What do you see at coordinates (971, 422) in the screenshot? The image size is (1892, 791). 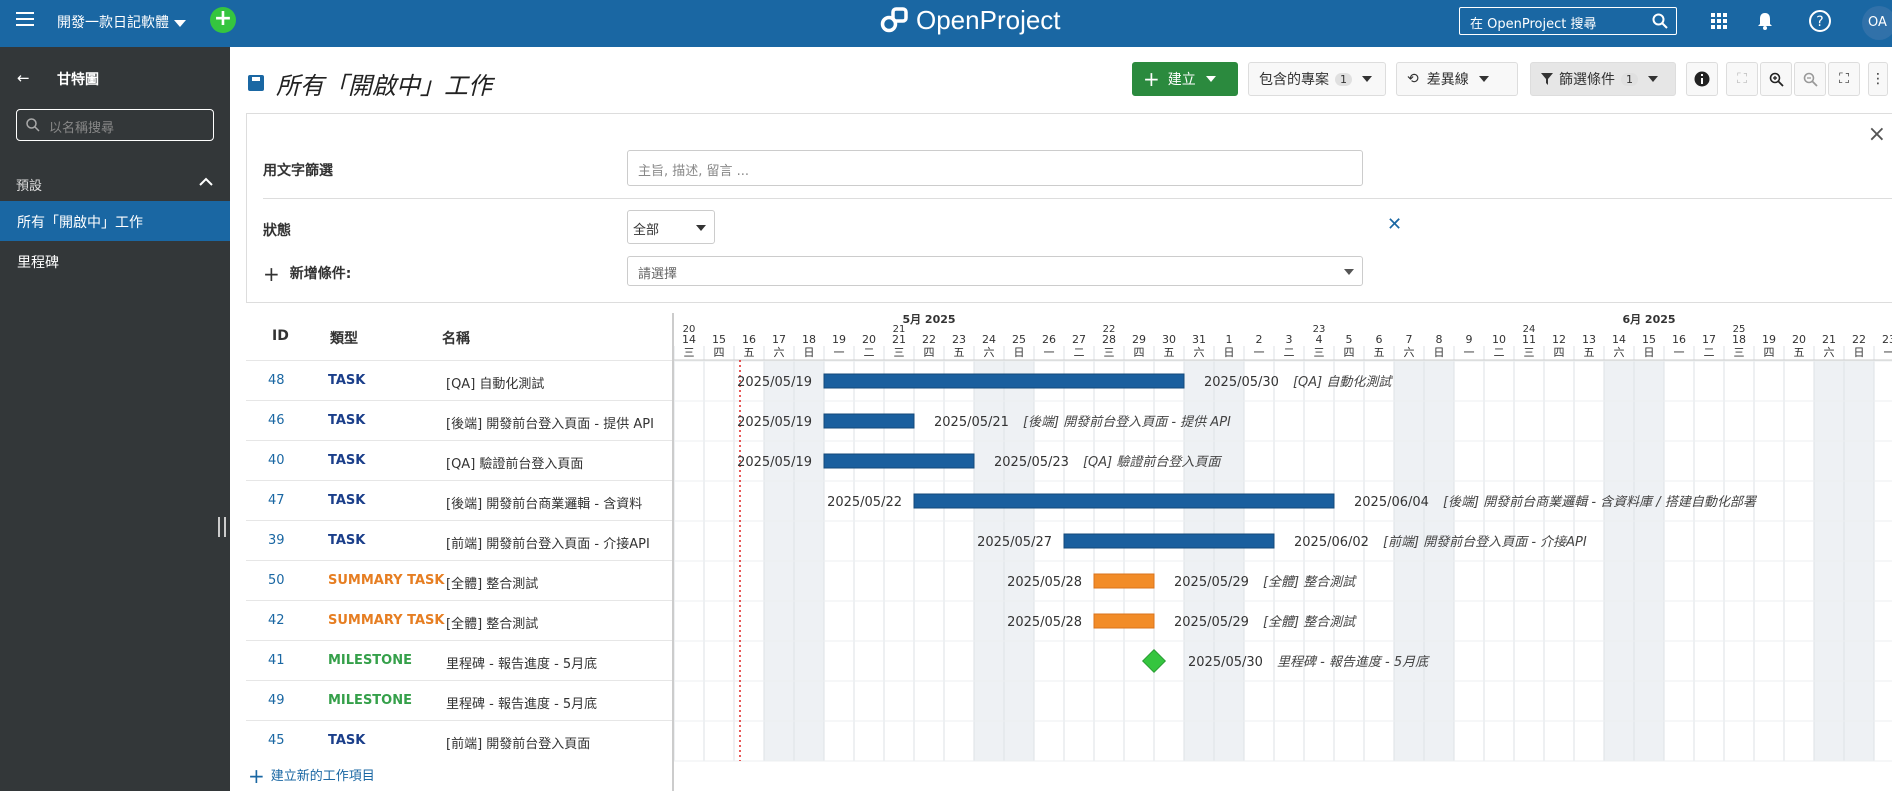 I see `bar-end-date: 2025/05/21` at bounding box center [971, 422].